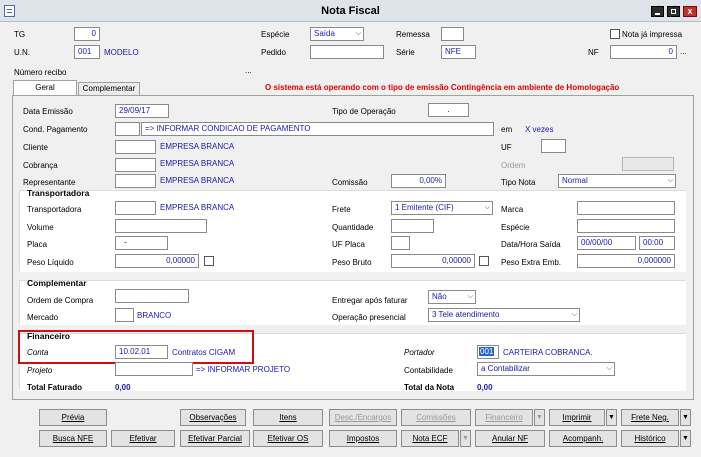 The width and height of the screenshot is (701, 457). Describe the element at coordinates (531, 262) in the screenshot. I see `peso-extra-label: Peso Extra Emb.` at that location.